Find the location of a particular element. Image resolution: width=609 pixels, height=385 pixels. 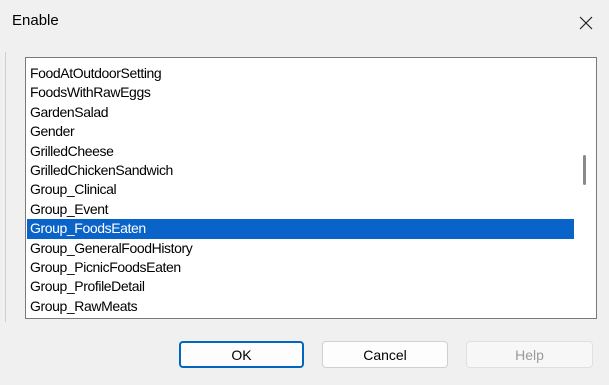

list-item: Group_Event is located at coordinates (300, 209).